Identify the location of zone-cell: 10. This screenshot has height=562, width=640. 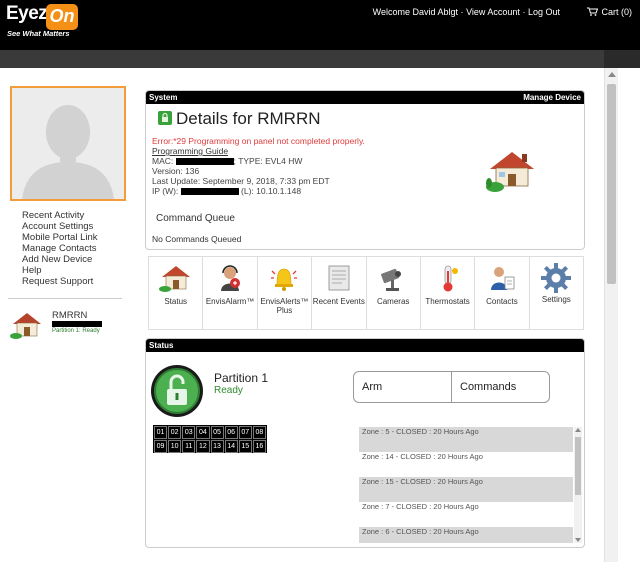
(175, 446).